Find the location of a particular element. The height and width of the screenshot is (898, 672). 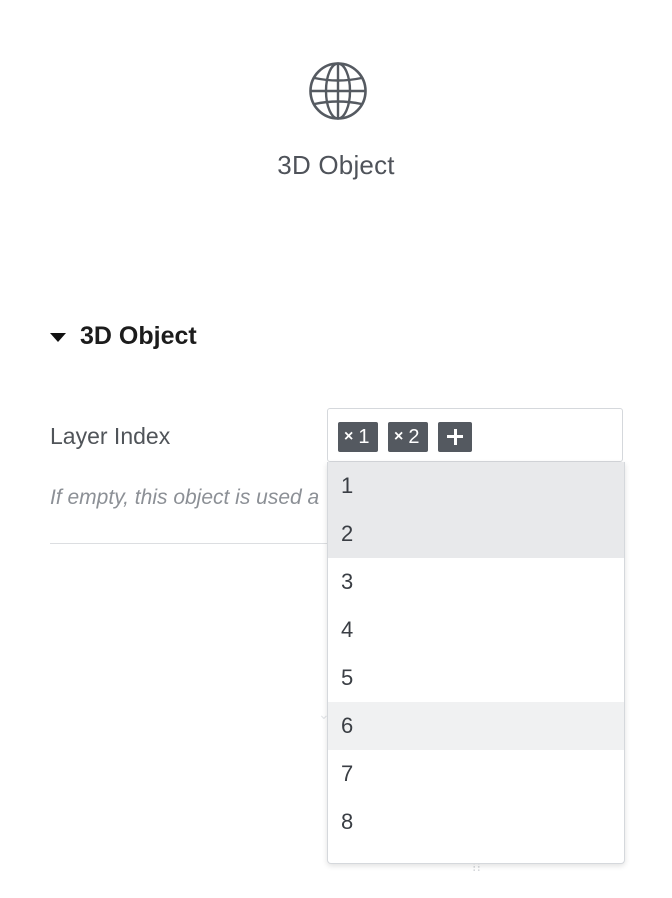

section-toggle: 3D Object is located at coordinates (123, 336).